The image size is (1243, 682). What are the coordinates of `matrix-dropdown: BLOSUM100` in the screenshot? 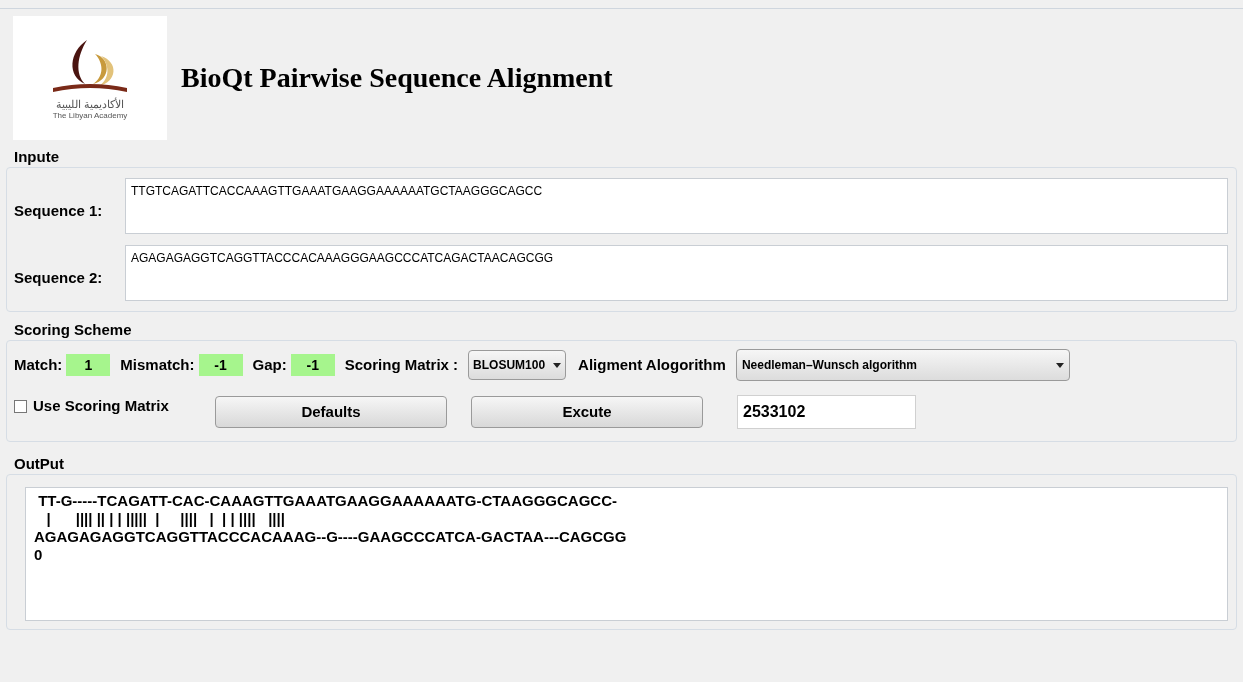 It's located at (517, 365).